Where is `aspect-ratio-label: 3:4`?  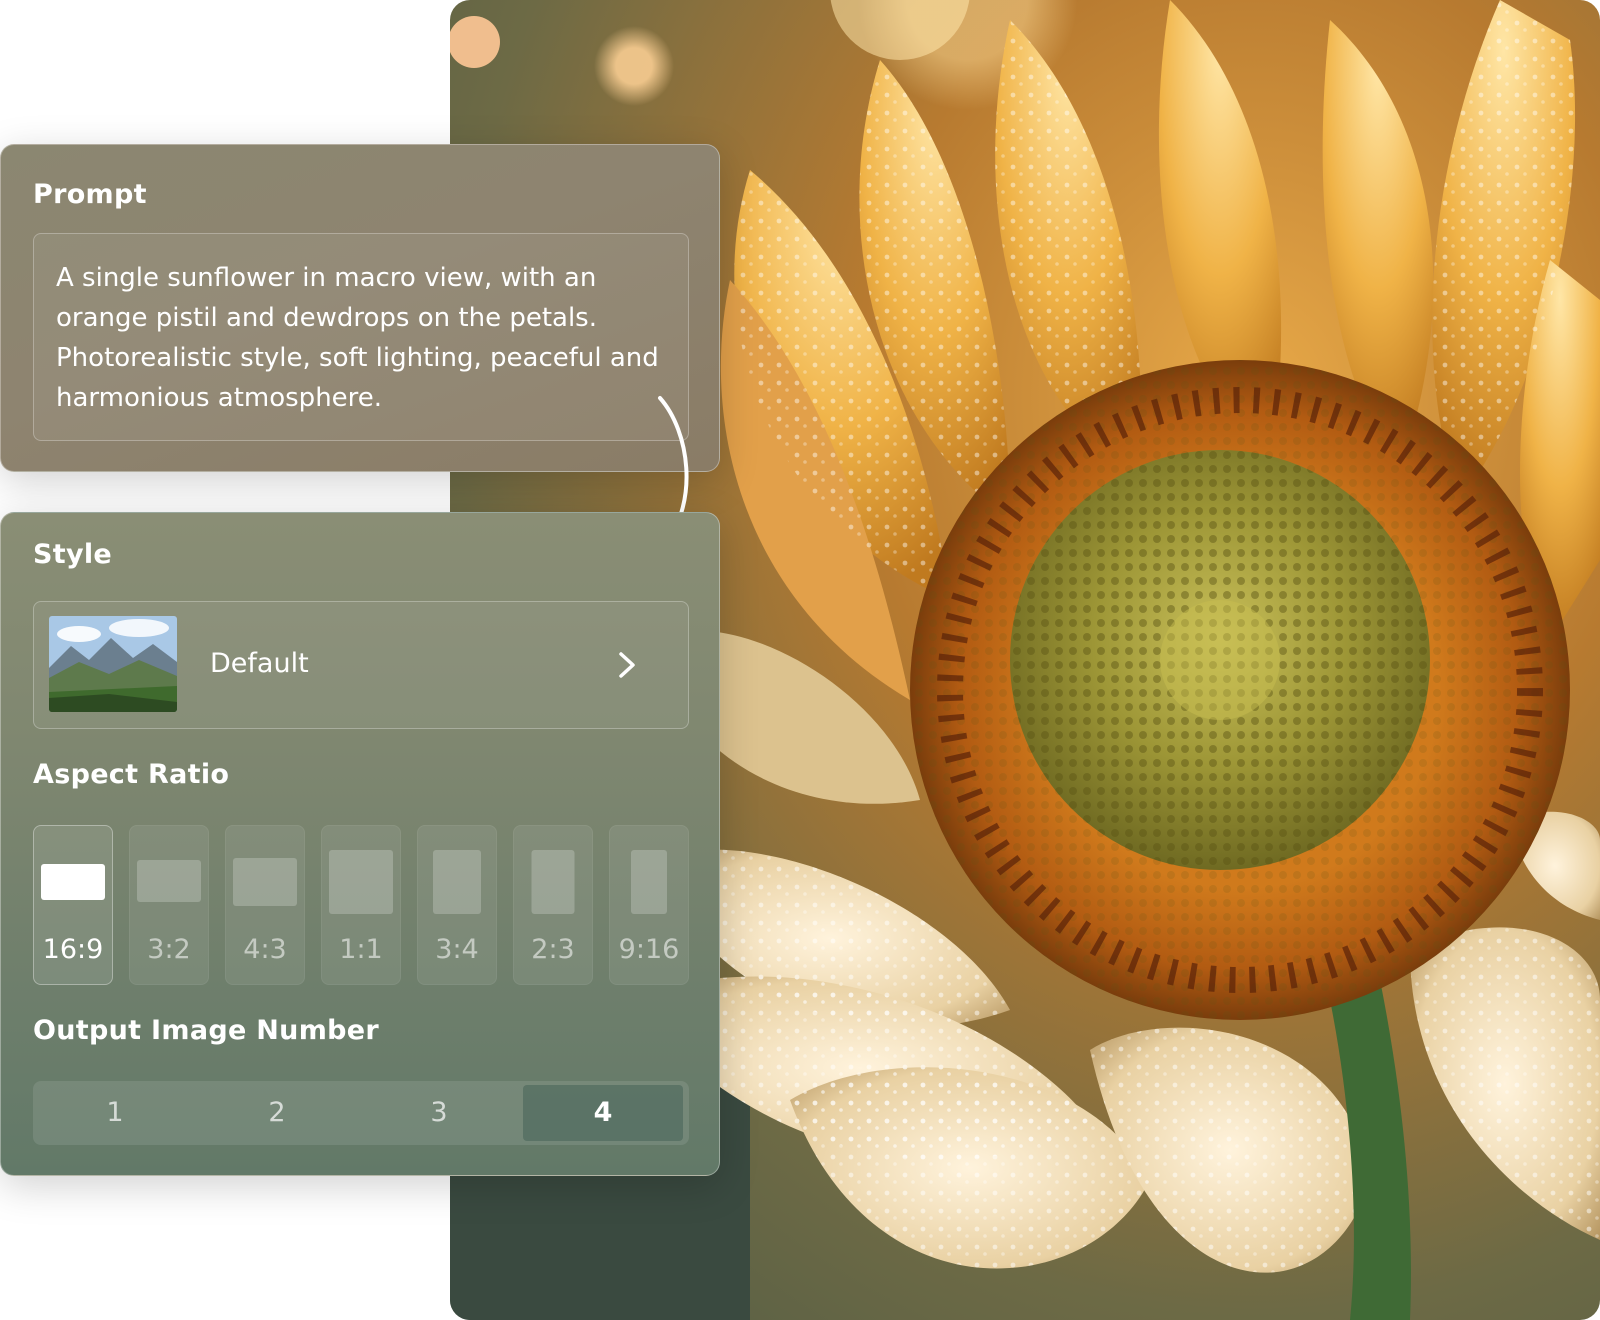
aspect-ratio-label: 3:4 is located at coordinates (457, 949).